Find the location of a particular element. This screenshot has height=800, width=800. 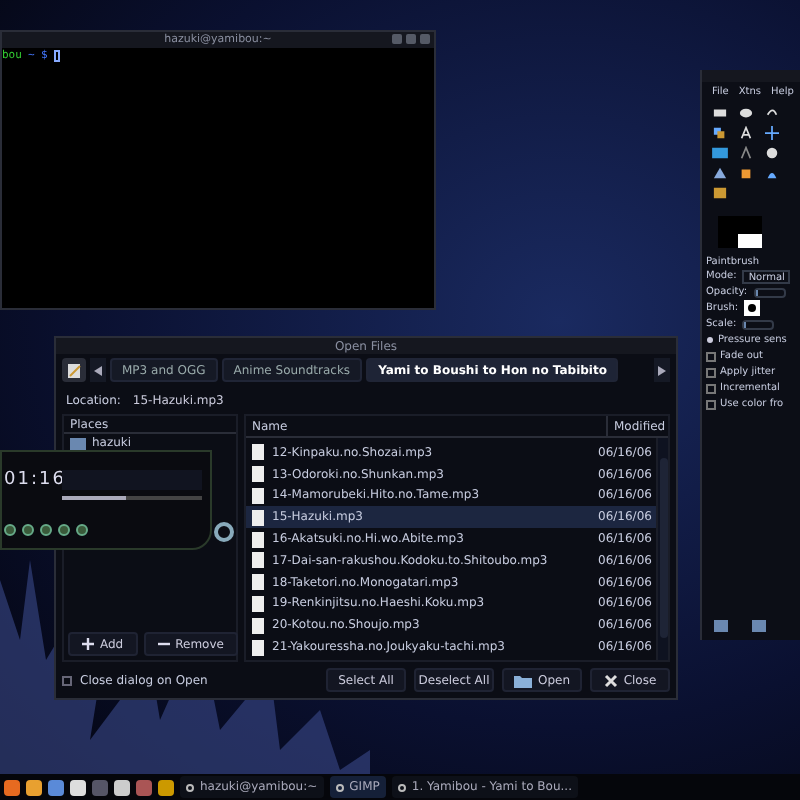

expander-icon is located at coordinates (710, 340).